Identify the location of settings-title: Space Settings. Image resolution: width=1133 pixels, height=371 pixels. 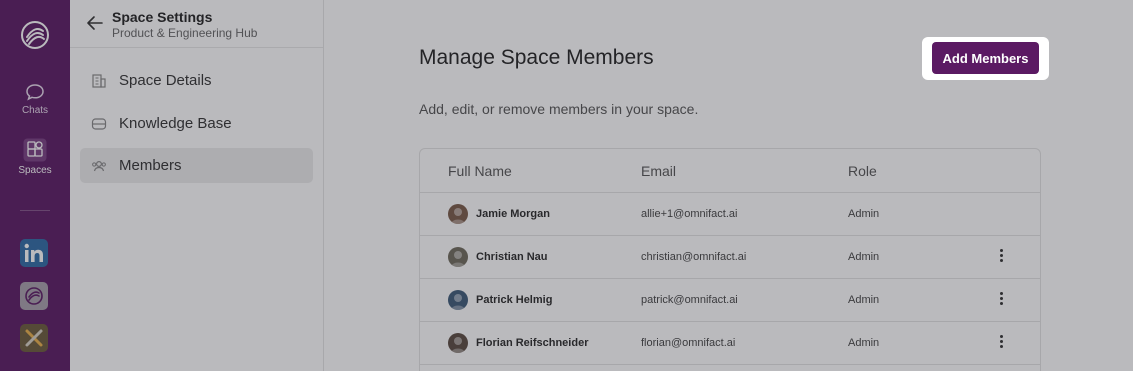
(162, 17).